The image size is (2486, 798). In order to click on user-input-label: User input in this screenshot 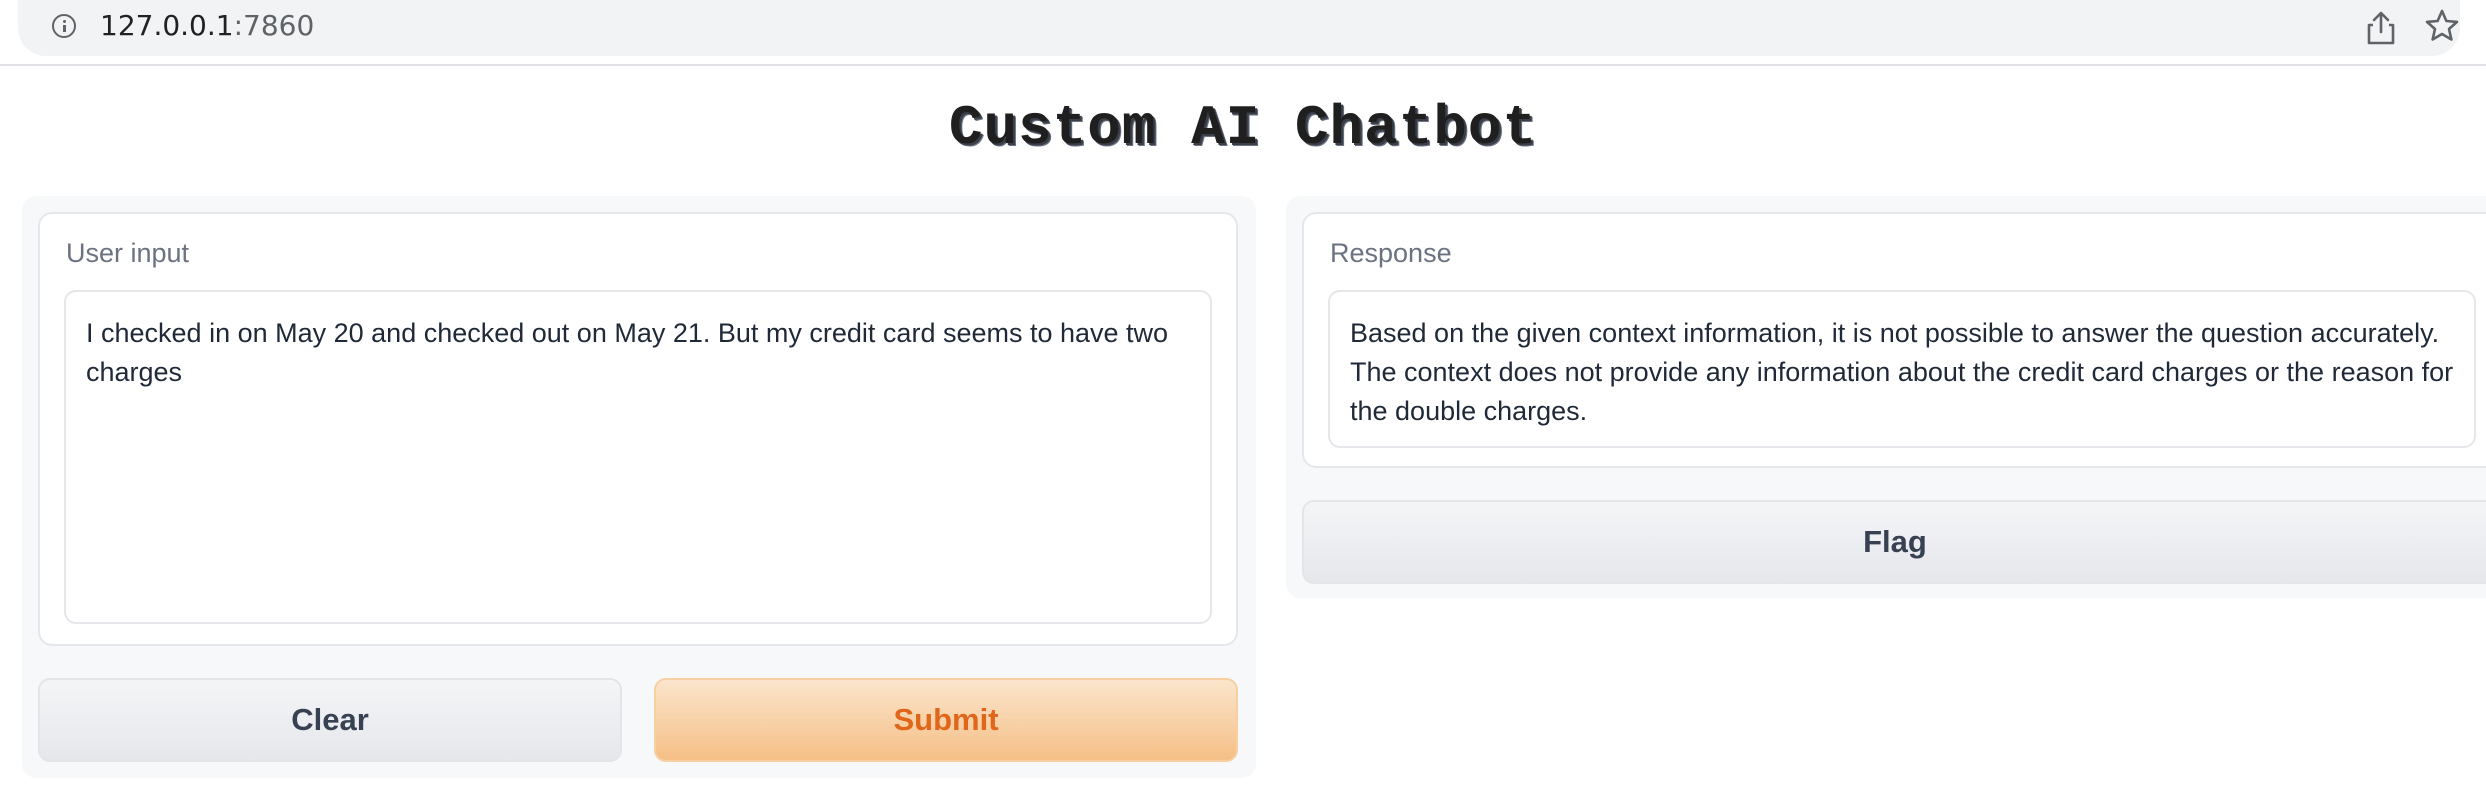, I will do `click(128, 253)`.